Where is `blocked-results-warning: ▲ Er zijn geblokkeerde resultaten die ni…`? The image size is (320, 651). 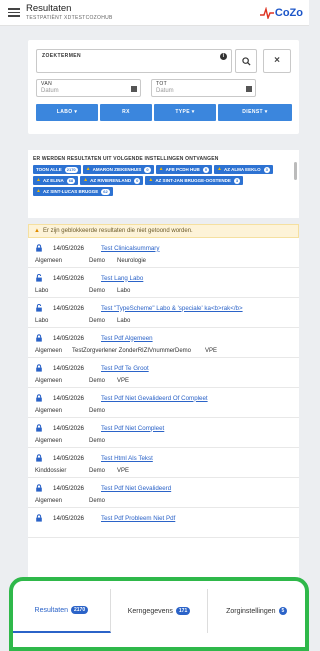 blocked-results-warning: ▲ Er zijn geblokkeerde resultaten die ni… is located at coordinates (163, 231).